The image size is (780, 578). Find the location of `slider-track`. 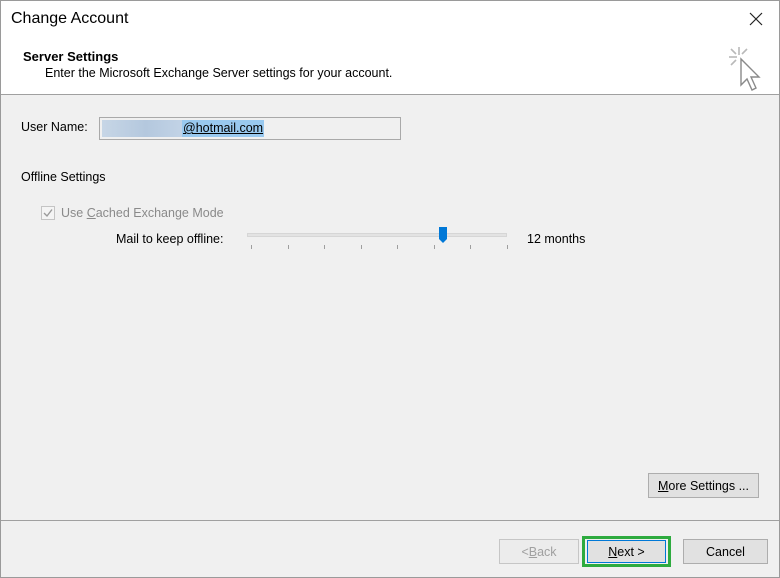

slider-track is located at coordinates (377, 235).